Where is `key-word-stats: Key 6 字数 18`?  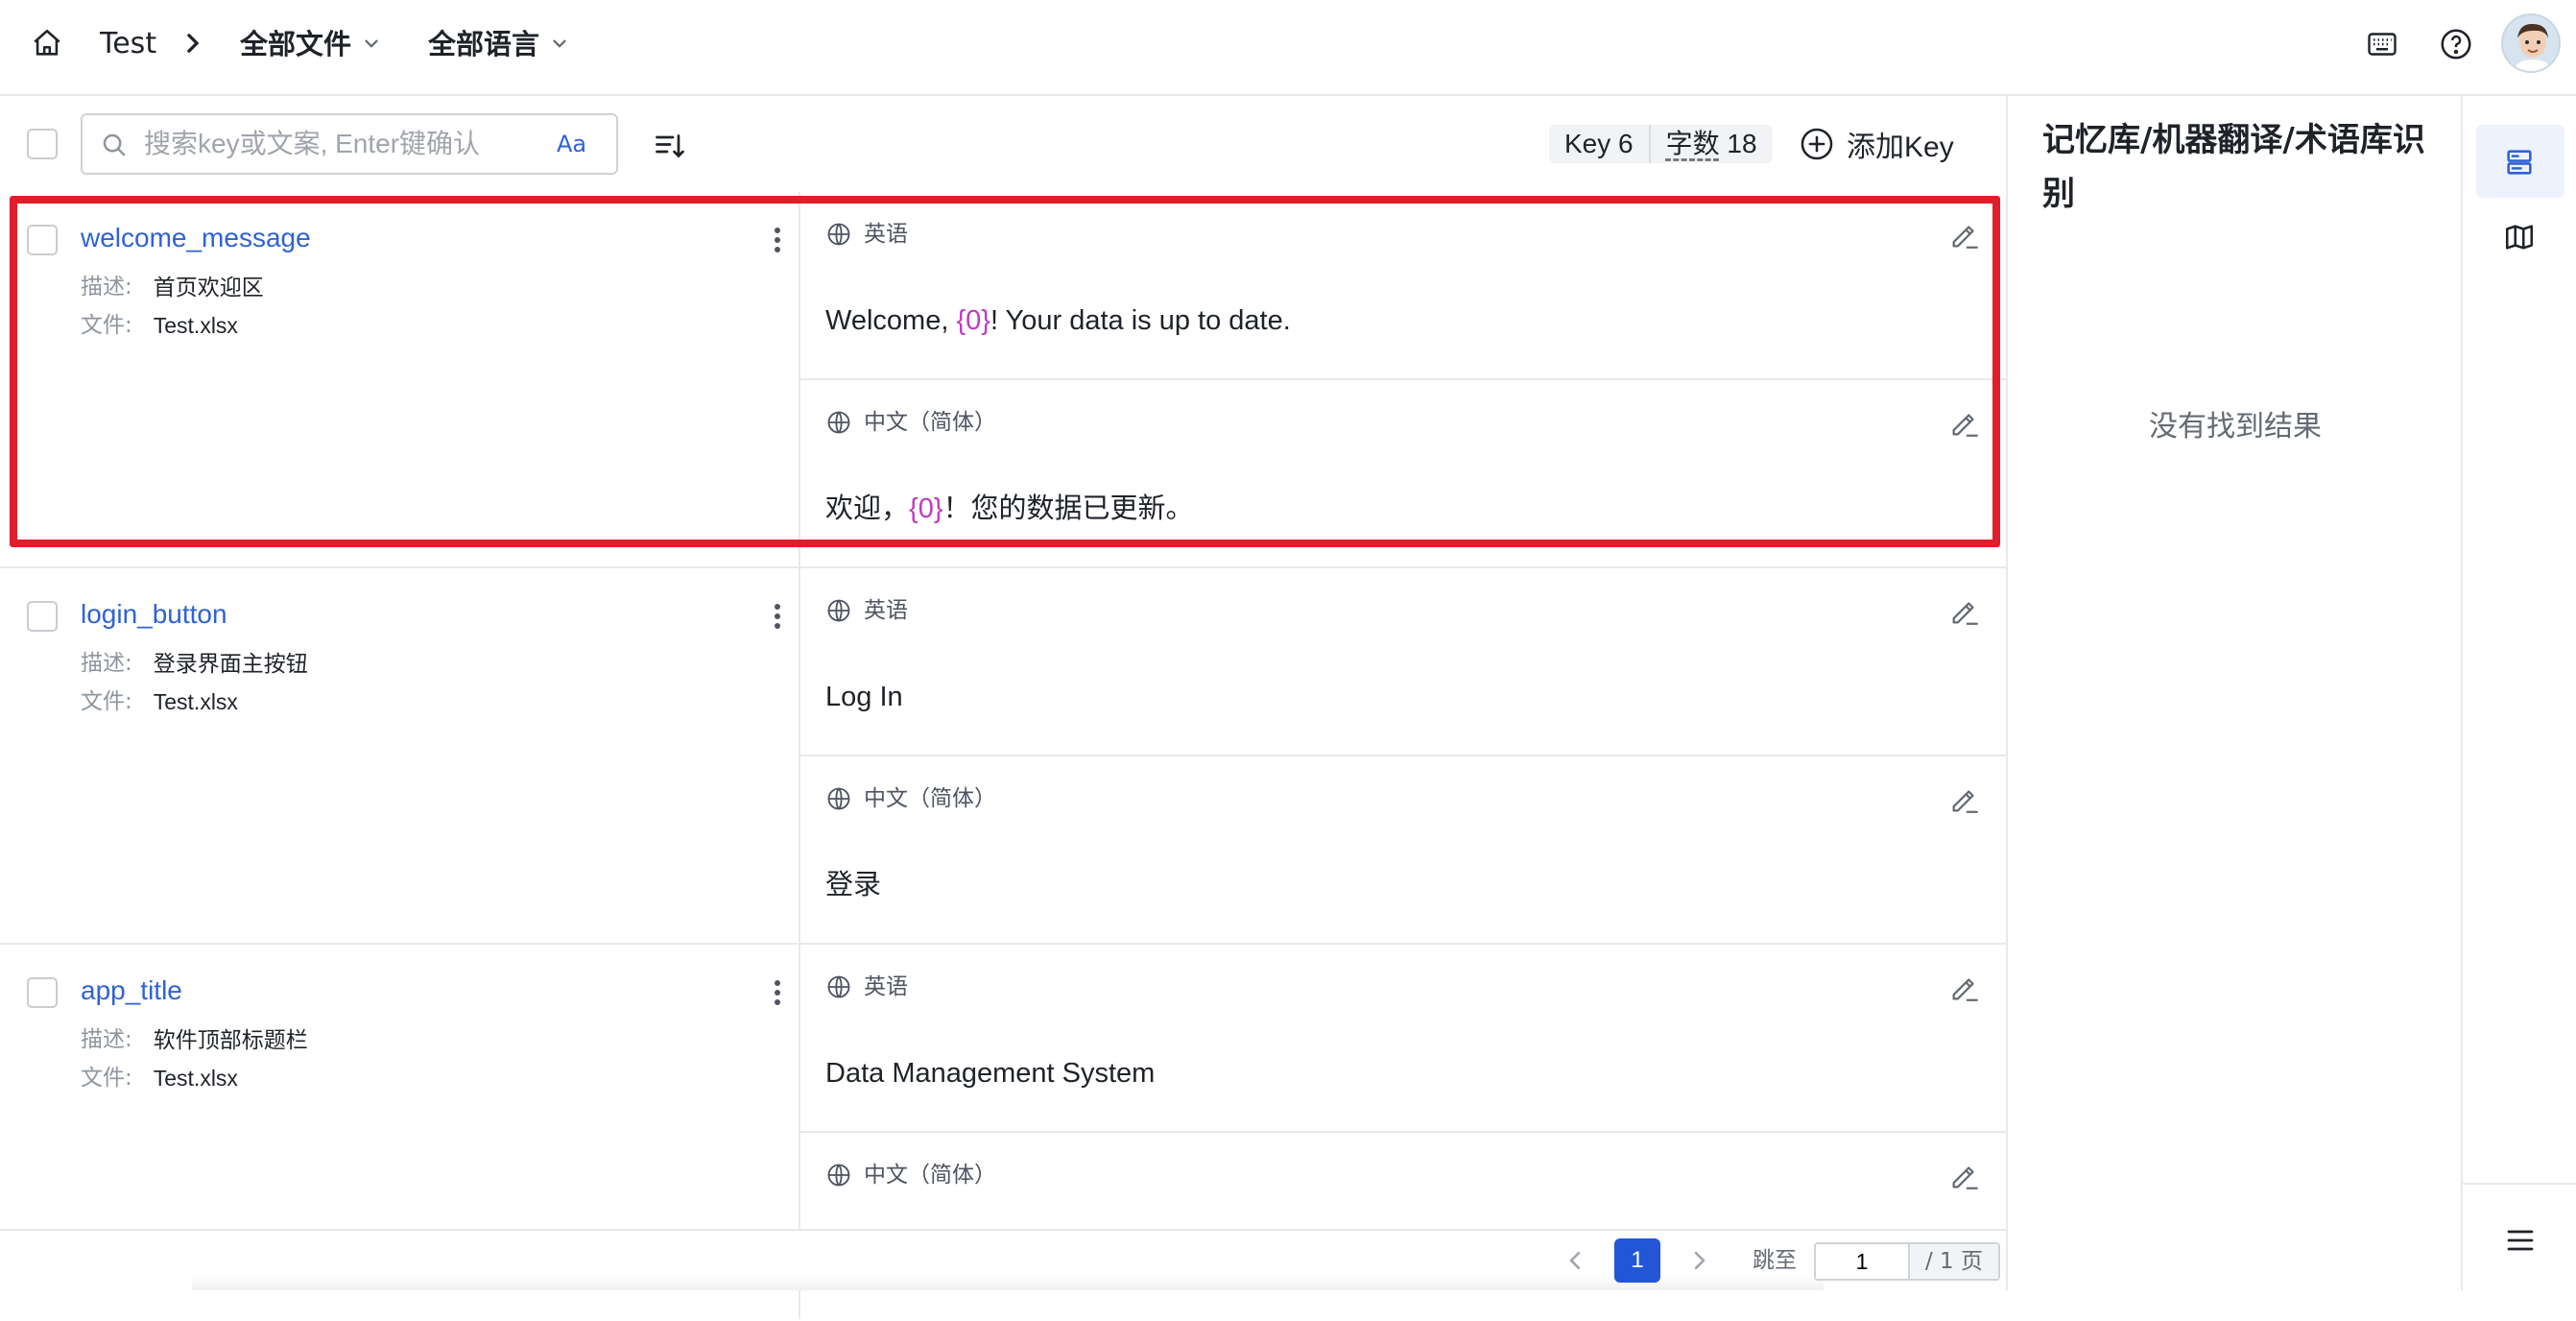 key-word-stats: Key 6 字数 18 is located at coordinates (1661, 144).